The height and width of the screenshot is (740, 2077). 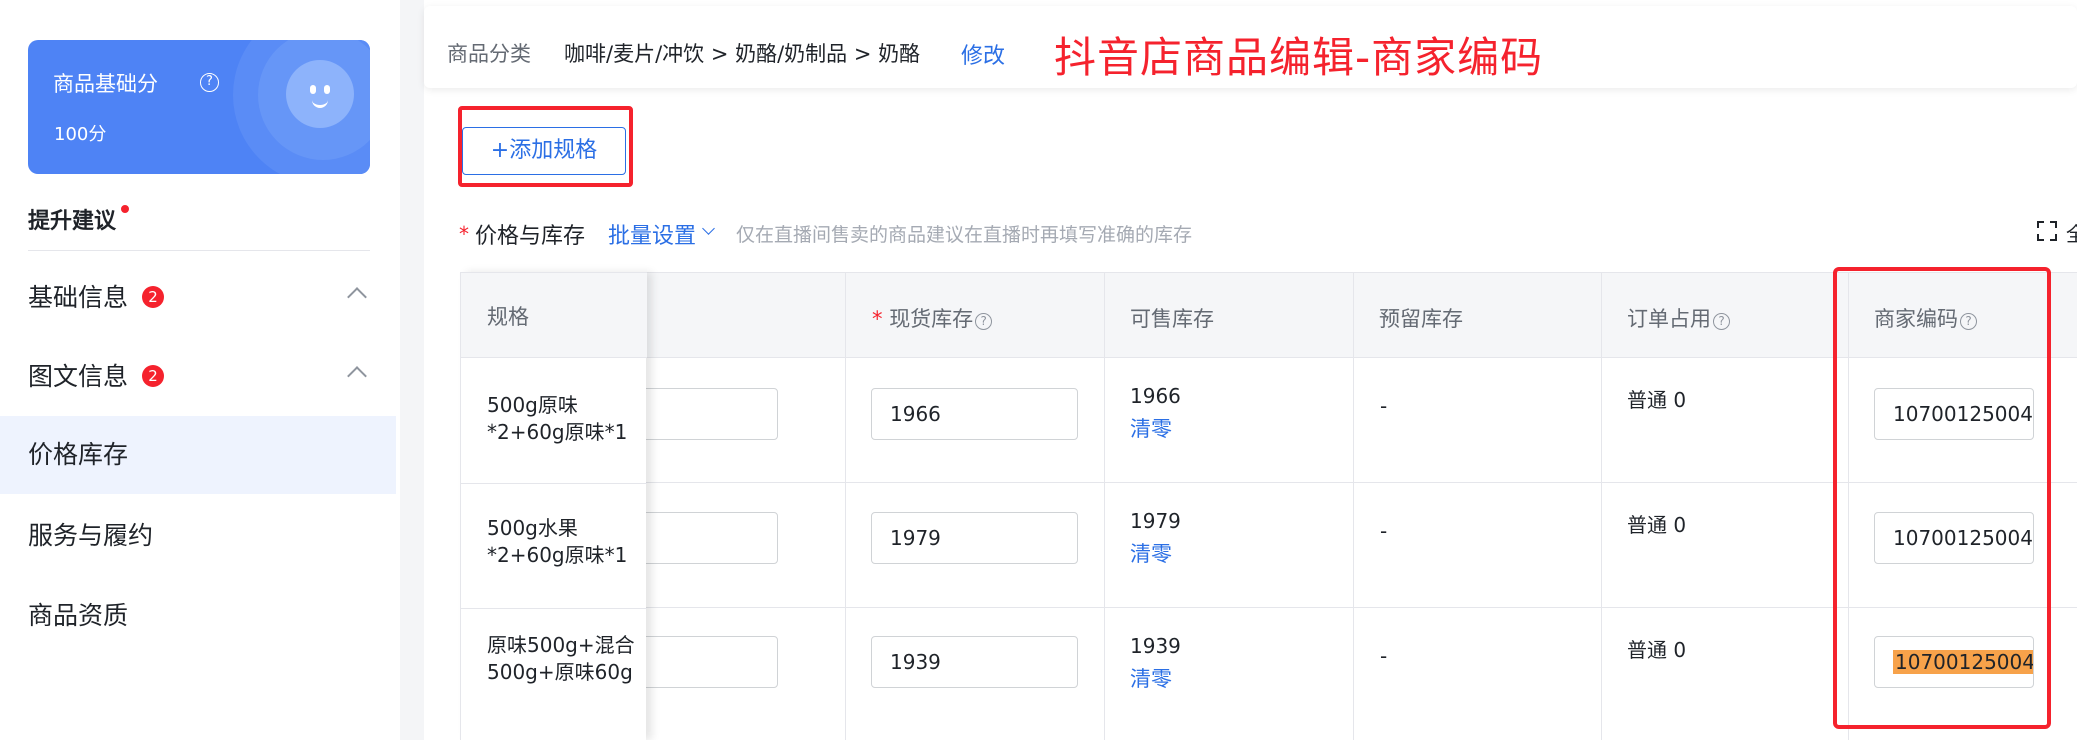 I want to click on add-spec-button: +添加规格, so click(x=544, y=151).